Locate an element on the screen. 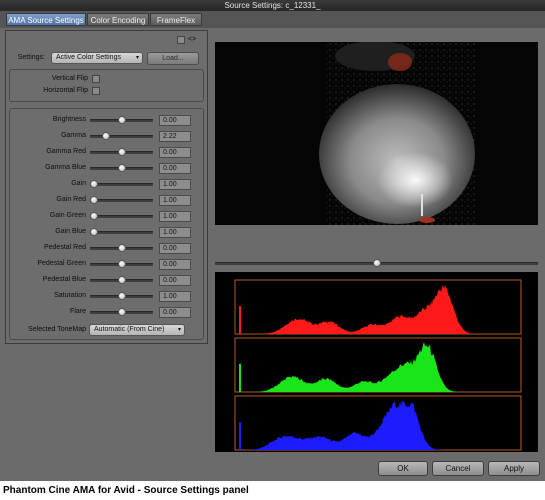 The image size is (545, 500). link-icon: <> is located at coordinates (192, 39).